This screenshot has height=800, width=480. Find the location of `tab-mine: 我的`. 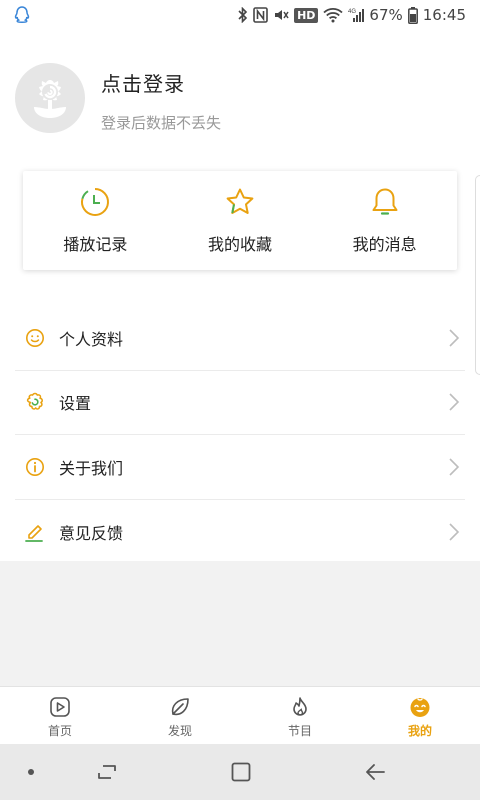

tab-mine: 我的 is located at coordinates (420, 715).